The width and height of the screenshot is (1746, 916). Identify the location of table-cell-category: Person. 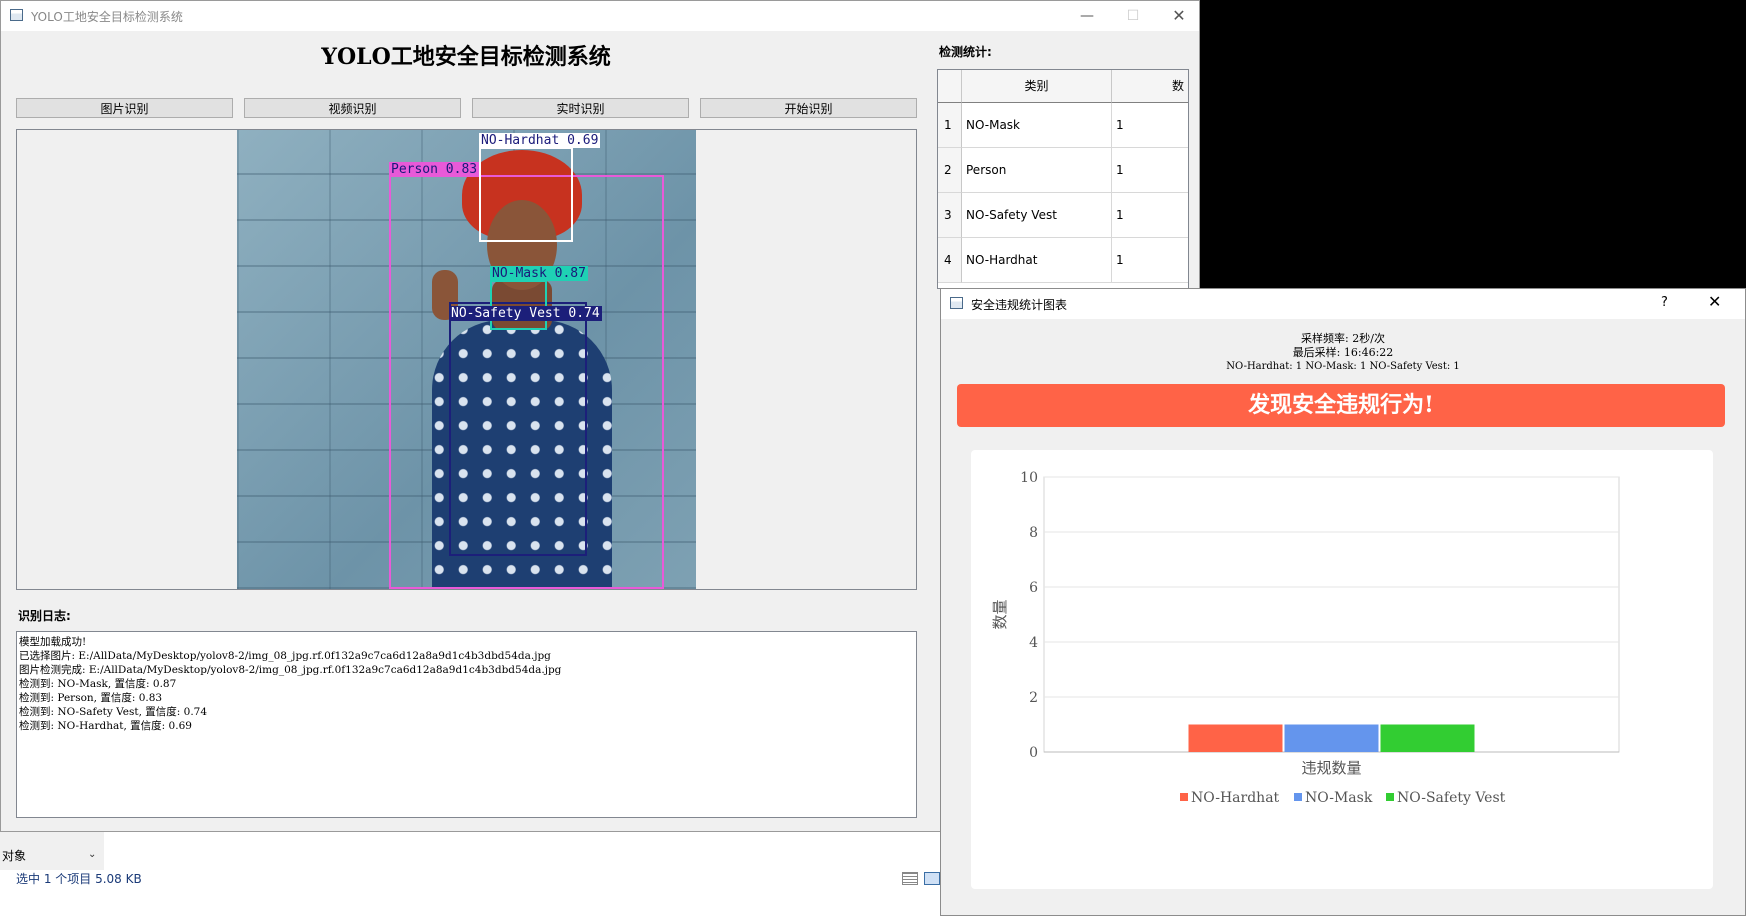
(1037, 170).